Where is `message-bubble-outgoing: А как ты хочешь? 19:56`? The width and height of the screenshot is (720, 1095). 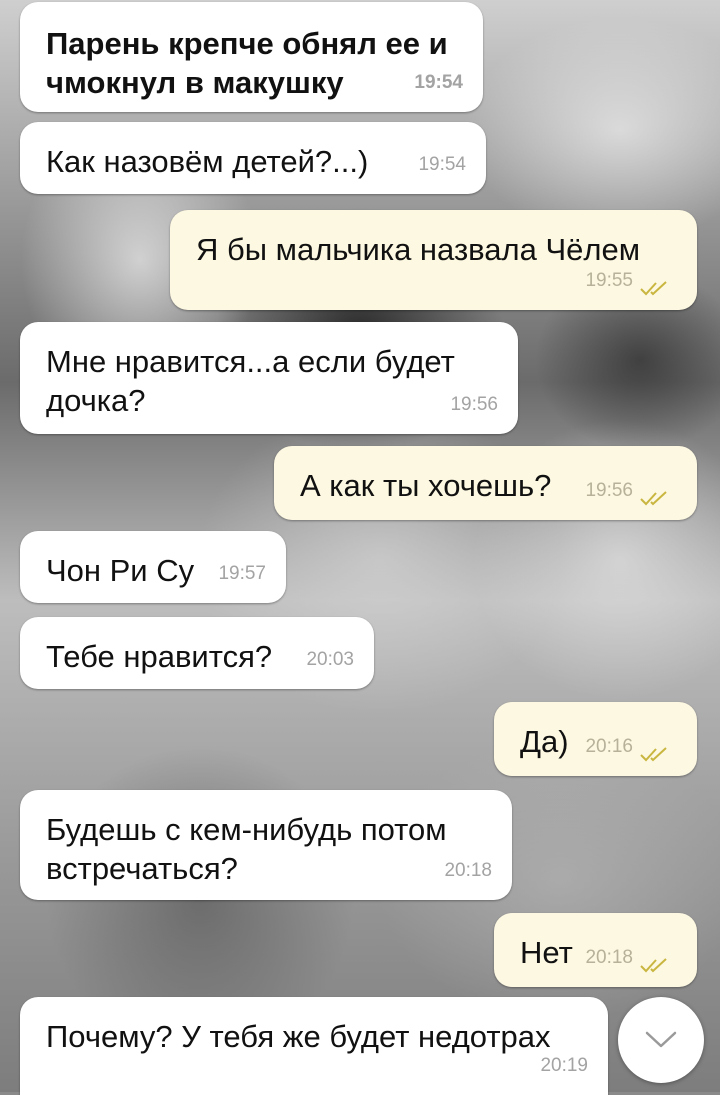
message-bubble-outgoing: А как ты хочешь? 19:56 is located at coordinates (485, 483).